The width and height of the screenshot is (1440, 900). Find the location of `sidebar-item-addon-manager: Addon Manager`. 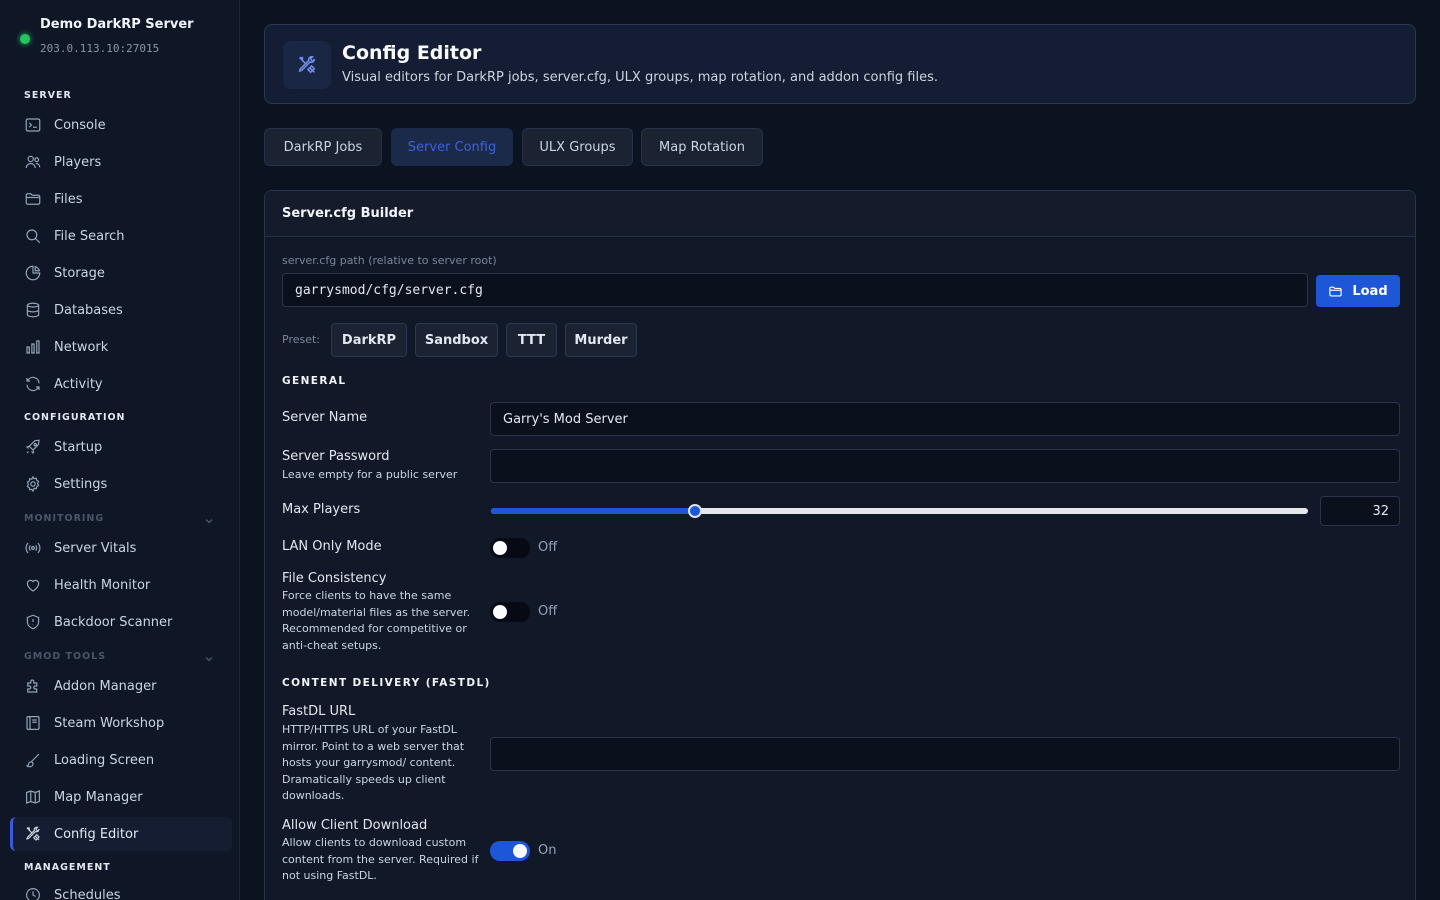

sidebar-item-addon-manager: Addon Manager is located at coordinates (121, 686).